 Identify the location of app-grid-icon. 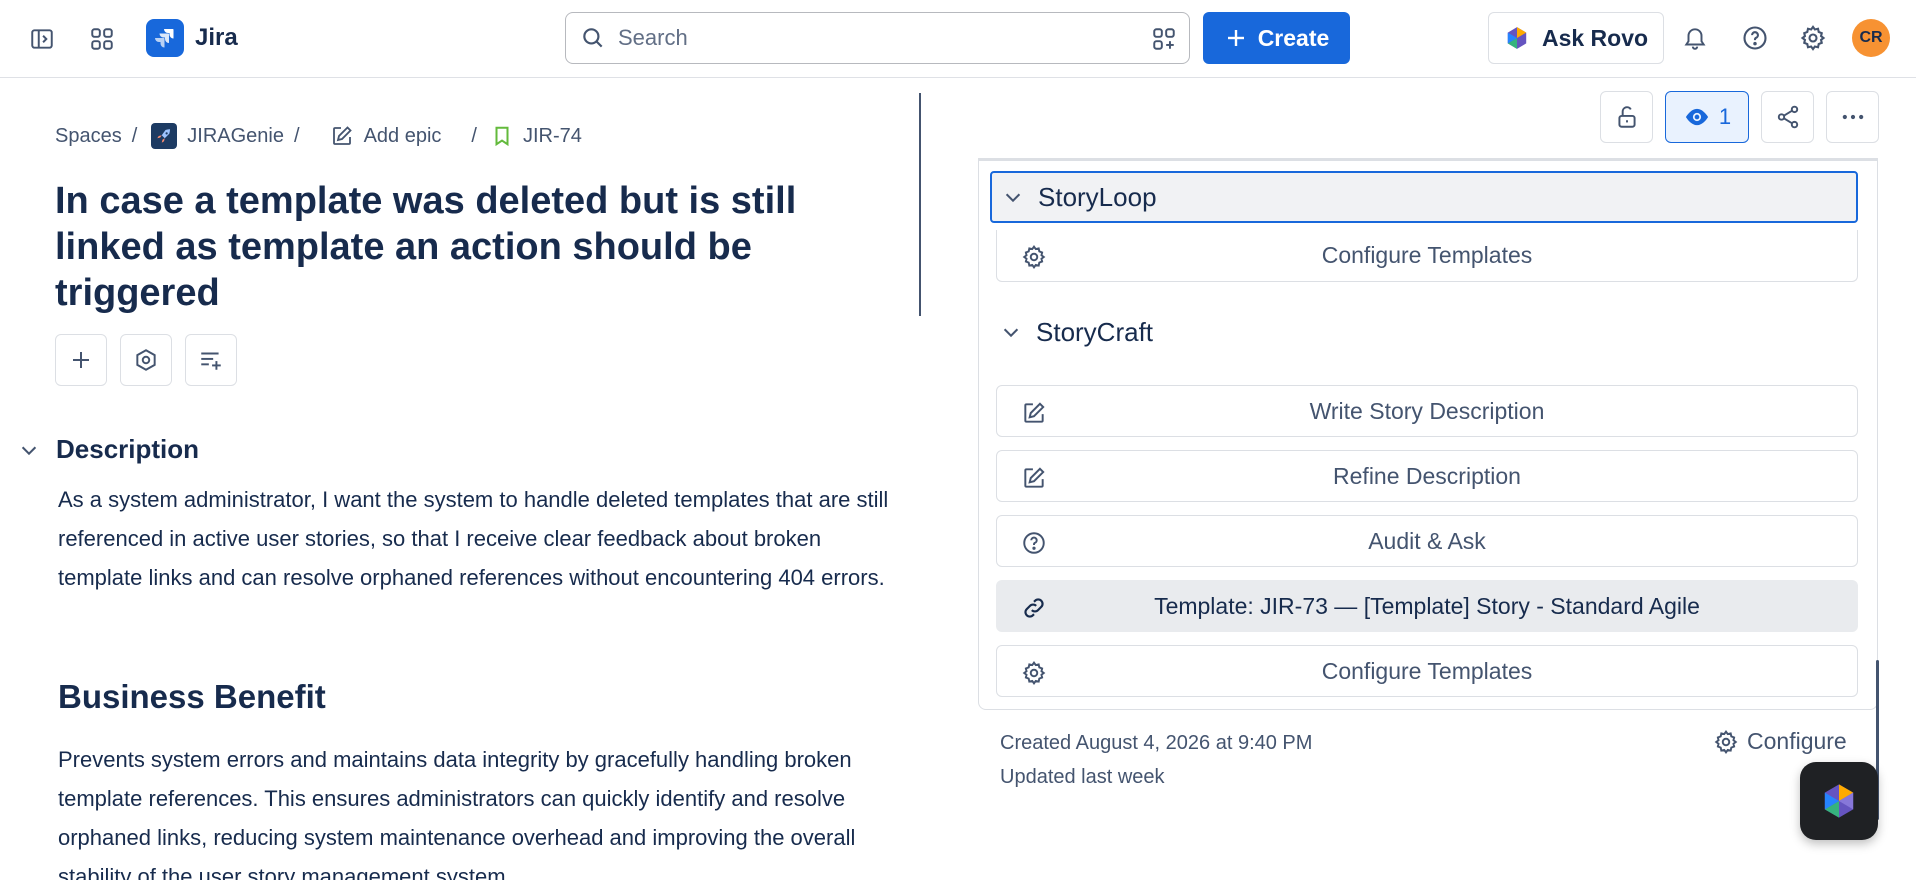
(102, 39).